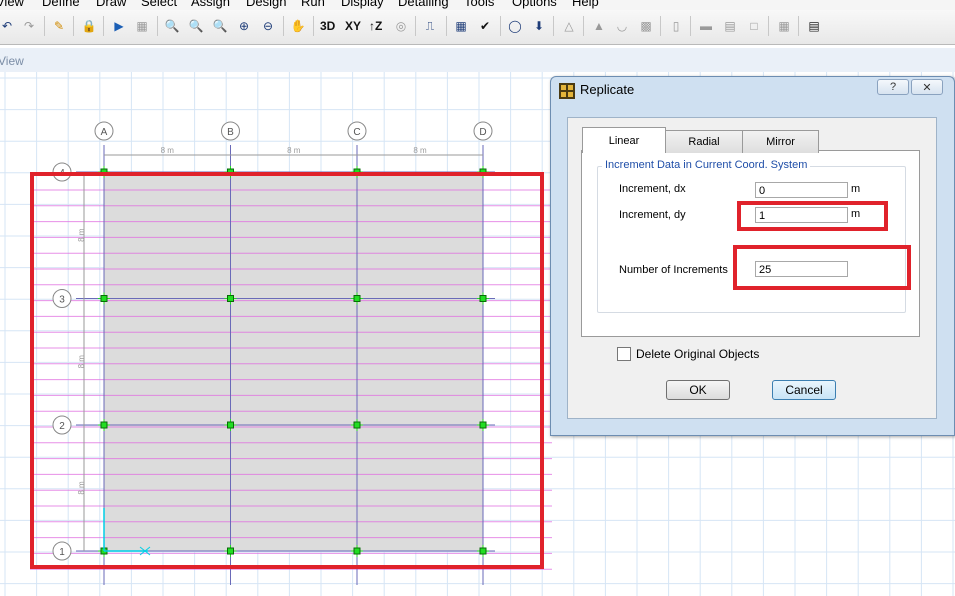 This screenshot has height=596, width=955. I want to click on zoom-window-icon: 🔍, so click(172, 26).